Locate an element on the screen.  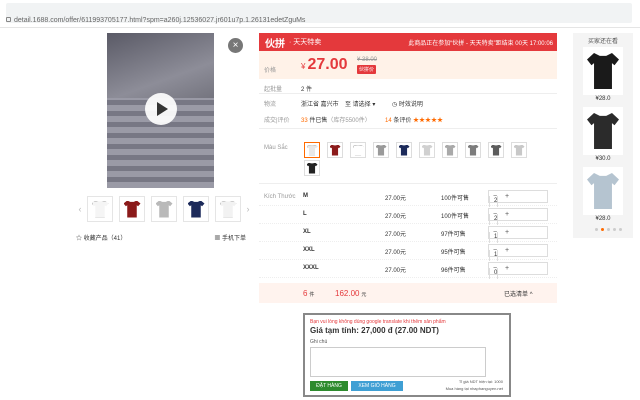
reviews-text: 条评价 is located at coordinates (402, 121).